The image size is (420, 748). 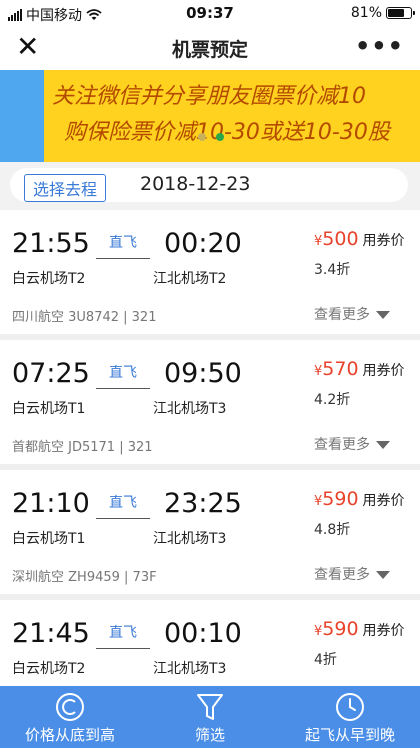 I want to click on discount: 3.4折, so click(x=332, y=270).